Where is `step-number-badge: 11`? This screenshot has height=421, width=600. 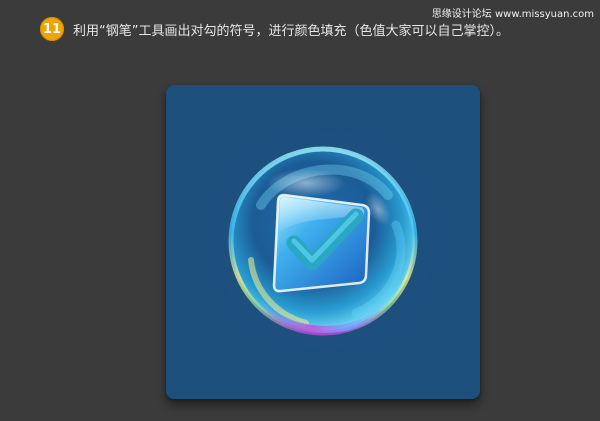 step-number-badge: 11 is located at coordinates (52, 29).